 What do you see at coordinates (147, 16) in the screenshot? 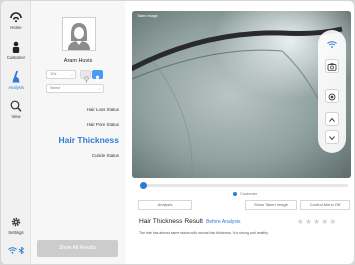
I see `taken-image-label: Taken Image` at bounding box center [147, 16].